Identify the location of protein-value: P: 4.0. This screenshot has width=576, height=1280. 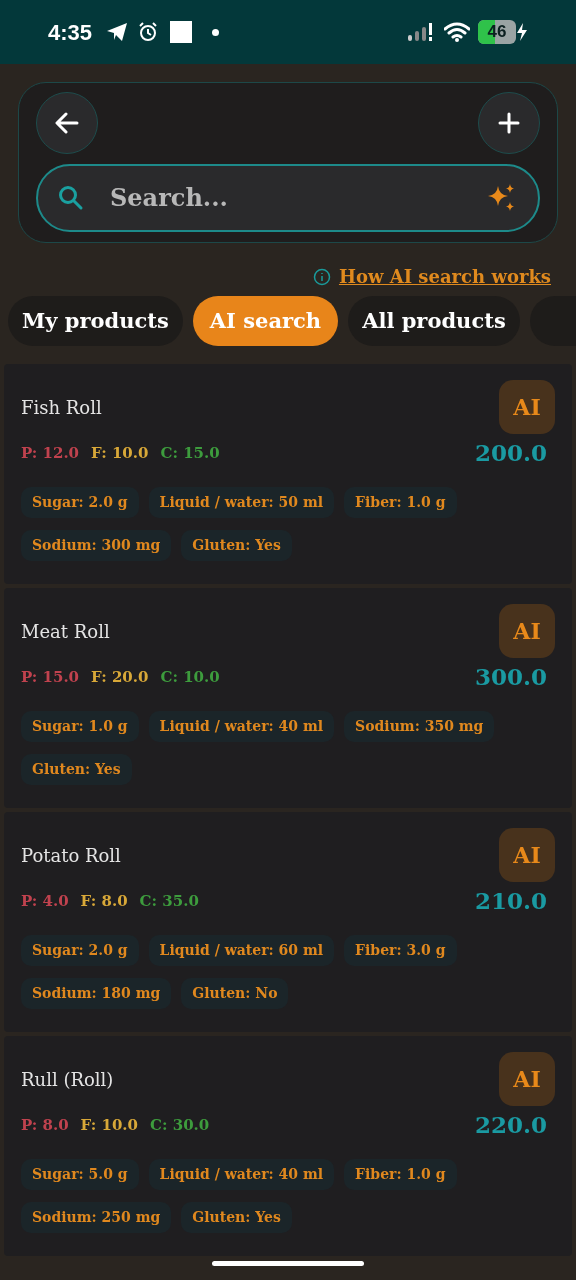
(45, 901).